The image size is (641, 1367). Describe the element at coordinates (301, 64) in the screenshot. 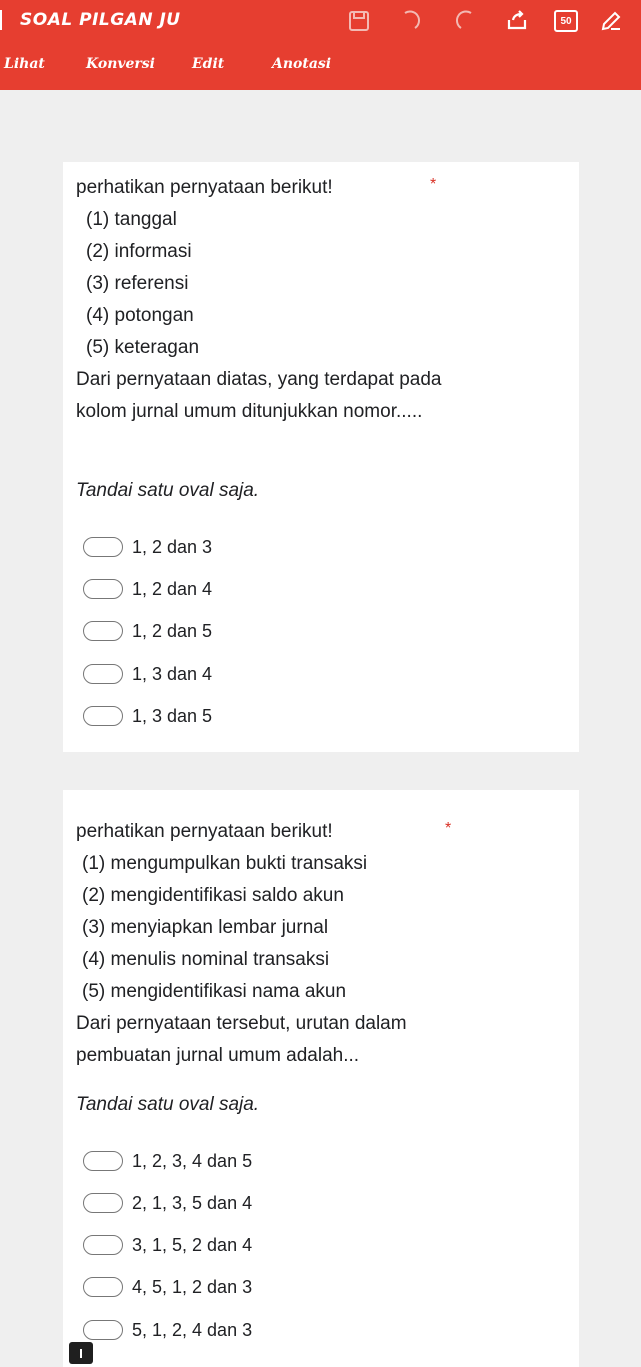

I see `tab-anotasi: Anotasi` at that location.